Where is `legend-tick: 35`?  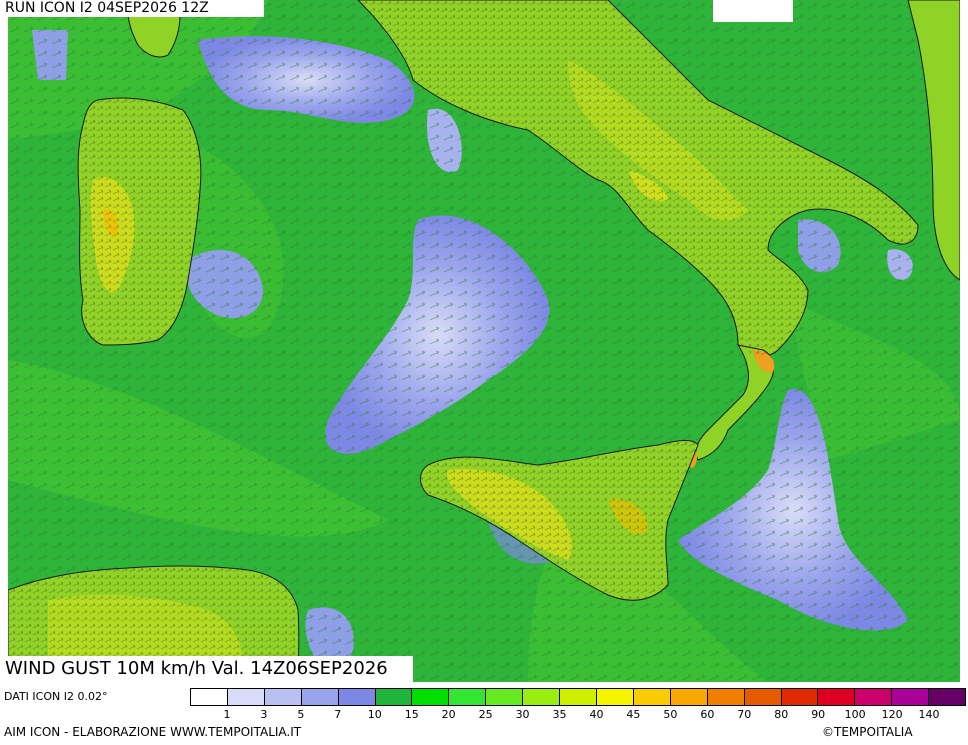 legend-tick: 35 is located at coordinates (559, 714).